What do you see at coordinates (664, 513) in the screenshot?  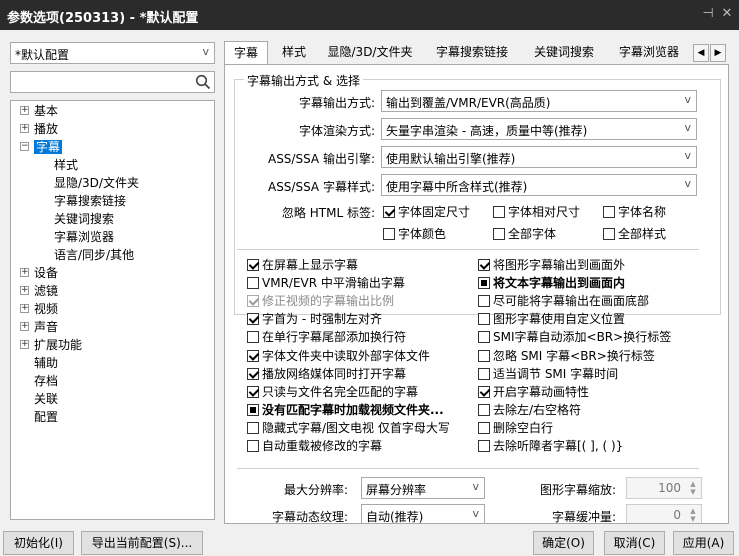 I see `buffer-stepper: 0 ▲ ▼` at bounding box center [664, 513].